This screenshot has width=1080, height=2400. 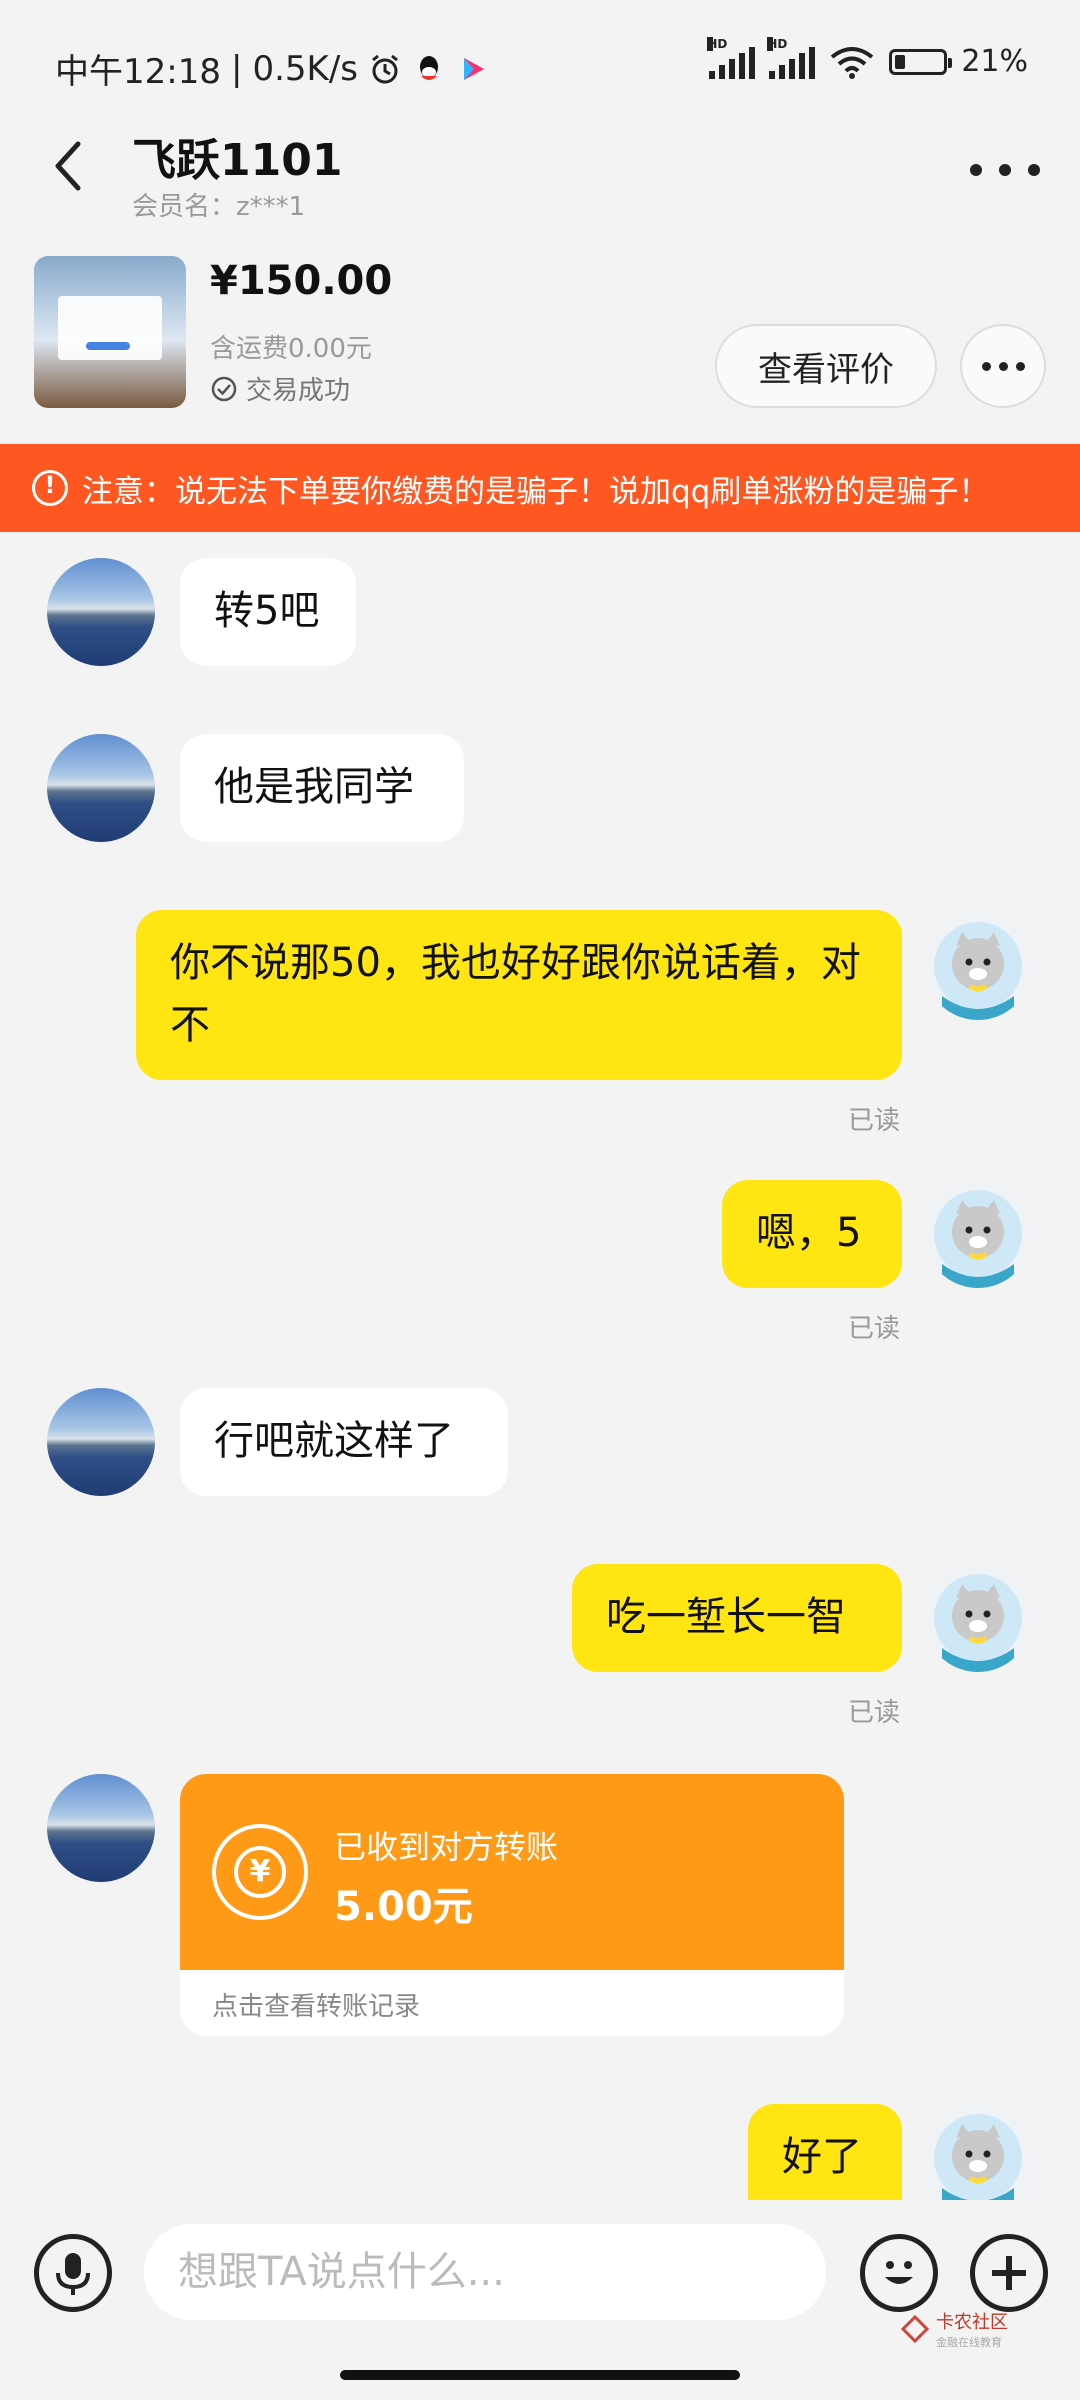 What do you see at coordinates (826, 366) in the screenshot?
I see `view-review-button: 查看评价` at bounding box center [826, 366].